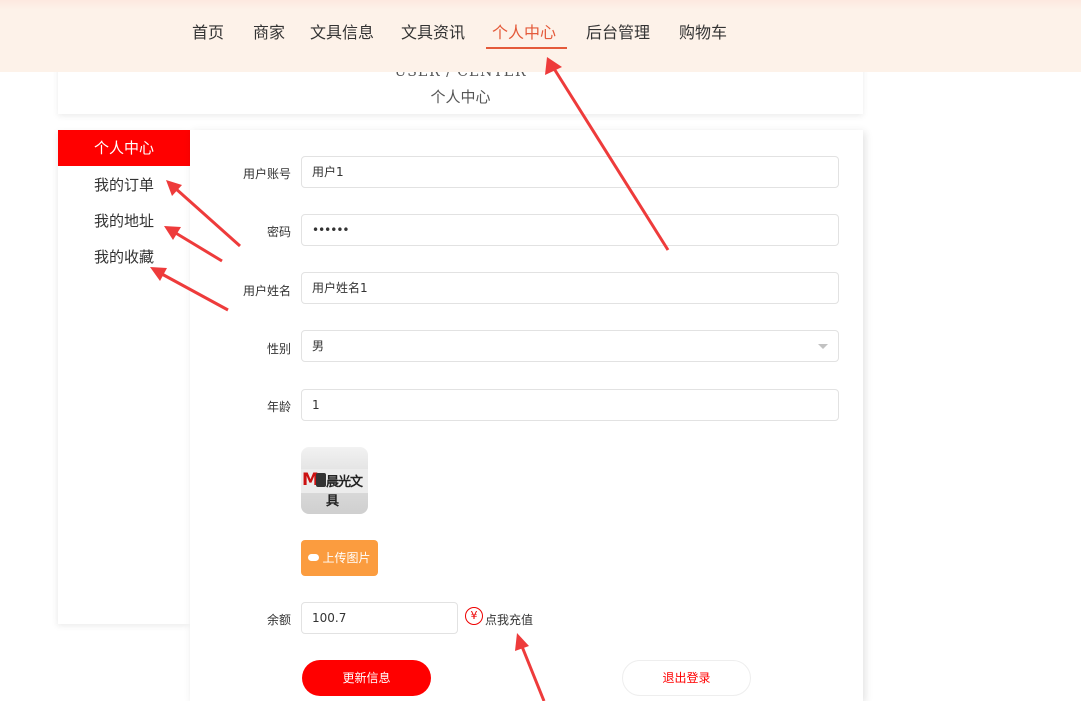 This screenshot has width=1081, height=701. I want to click on cloud-upload-icon, so click(314, 557).